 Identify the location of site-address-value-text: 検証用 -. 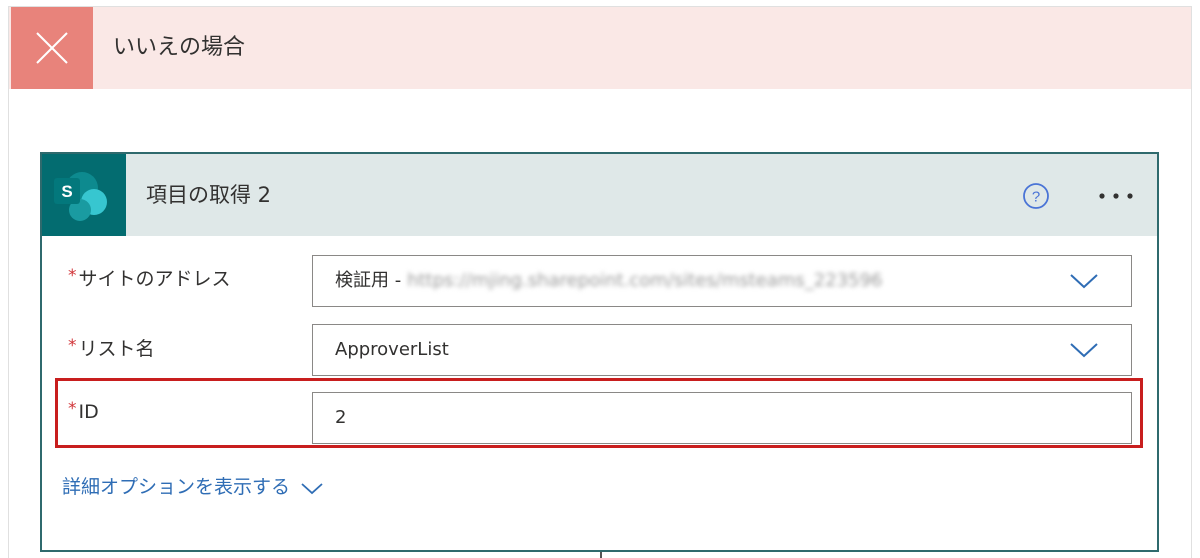
(368, 280).